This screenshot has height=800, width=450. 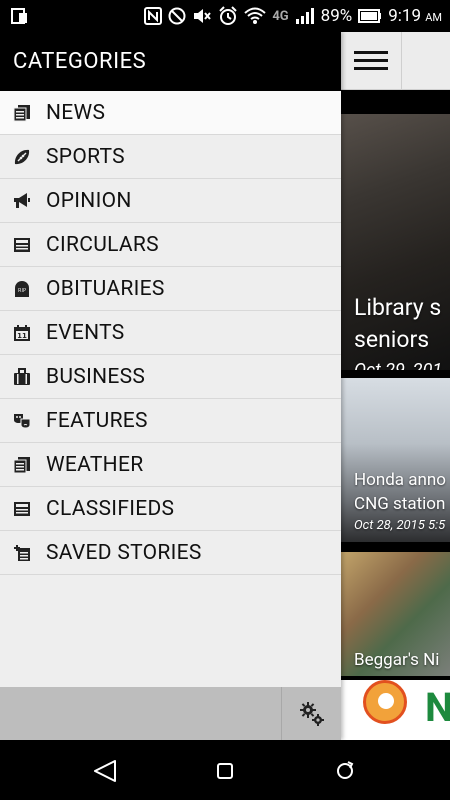 I want to click on battery-percent: 89%, so click(x=336, y=16).